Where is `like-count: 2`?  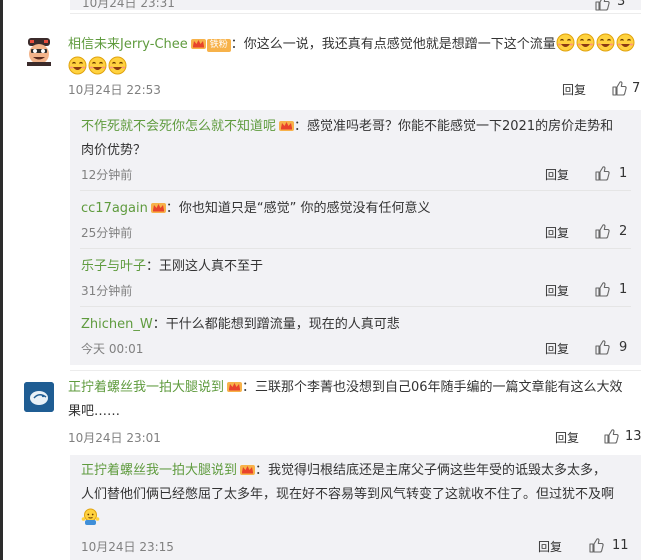 like-count: 2 is located at coordinates (623, 231).